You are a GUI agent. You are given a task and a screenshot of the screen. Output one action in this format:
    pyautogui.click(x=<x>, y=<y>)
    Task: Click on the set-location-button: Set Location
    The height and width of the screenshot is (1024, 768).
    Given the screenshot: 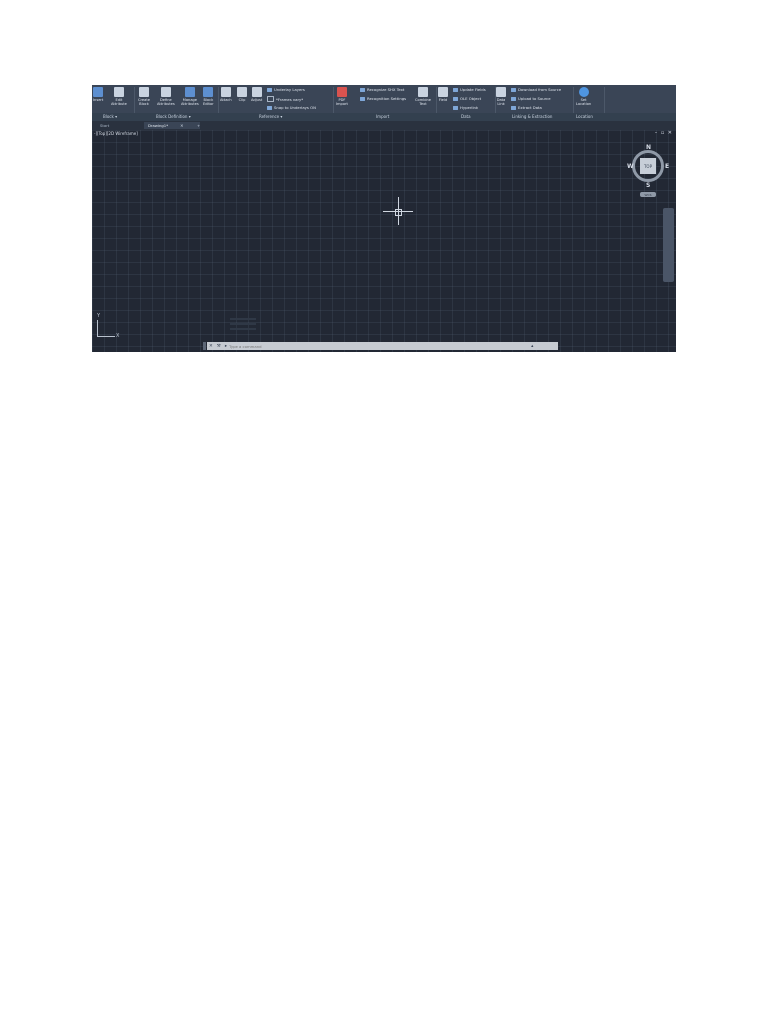 What is the action you would take?
    pyautogui.click(x=583, y=96)
    